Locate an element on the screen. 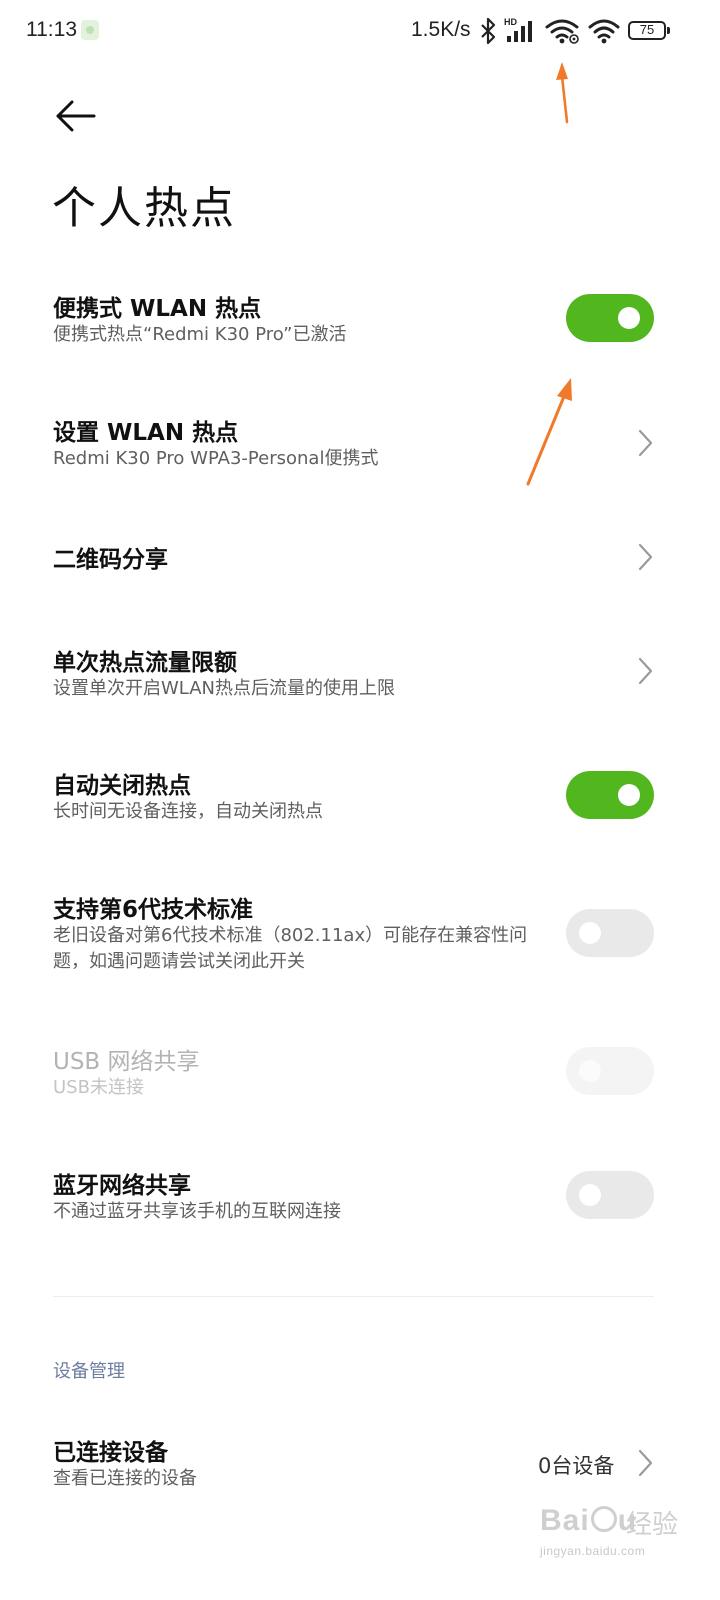  qr-share-row: 二维码分享 is located at coordinates (360, 558).